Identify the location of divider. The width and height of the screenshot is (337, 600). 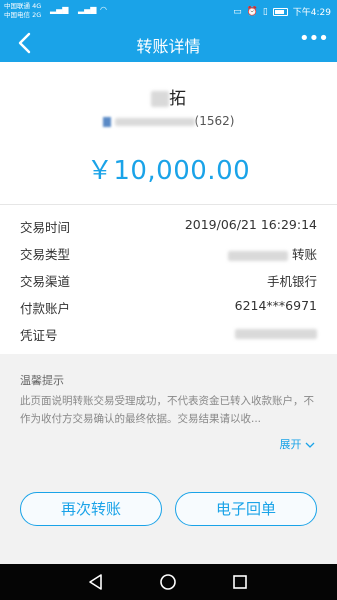
(168, 204).